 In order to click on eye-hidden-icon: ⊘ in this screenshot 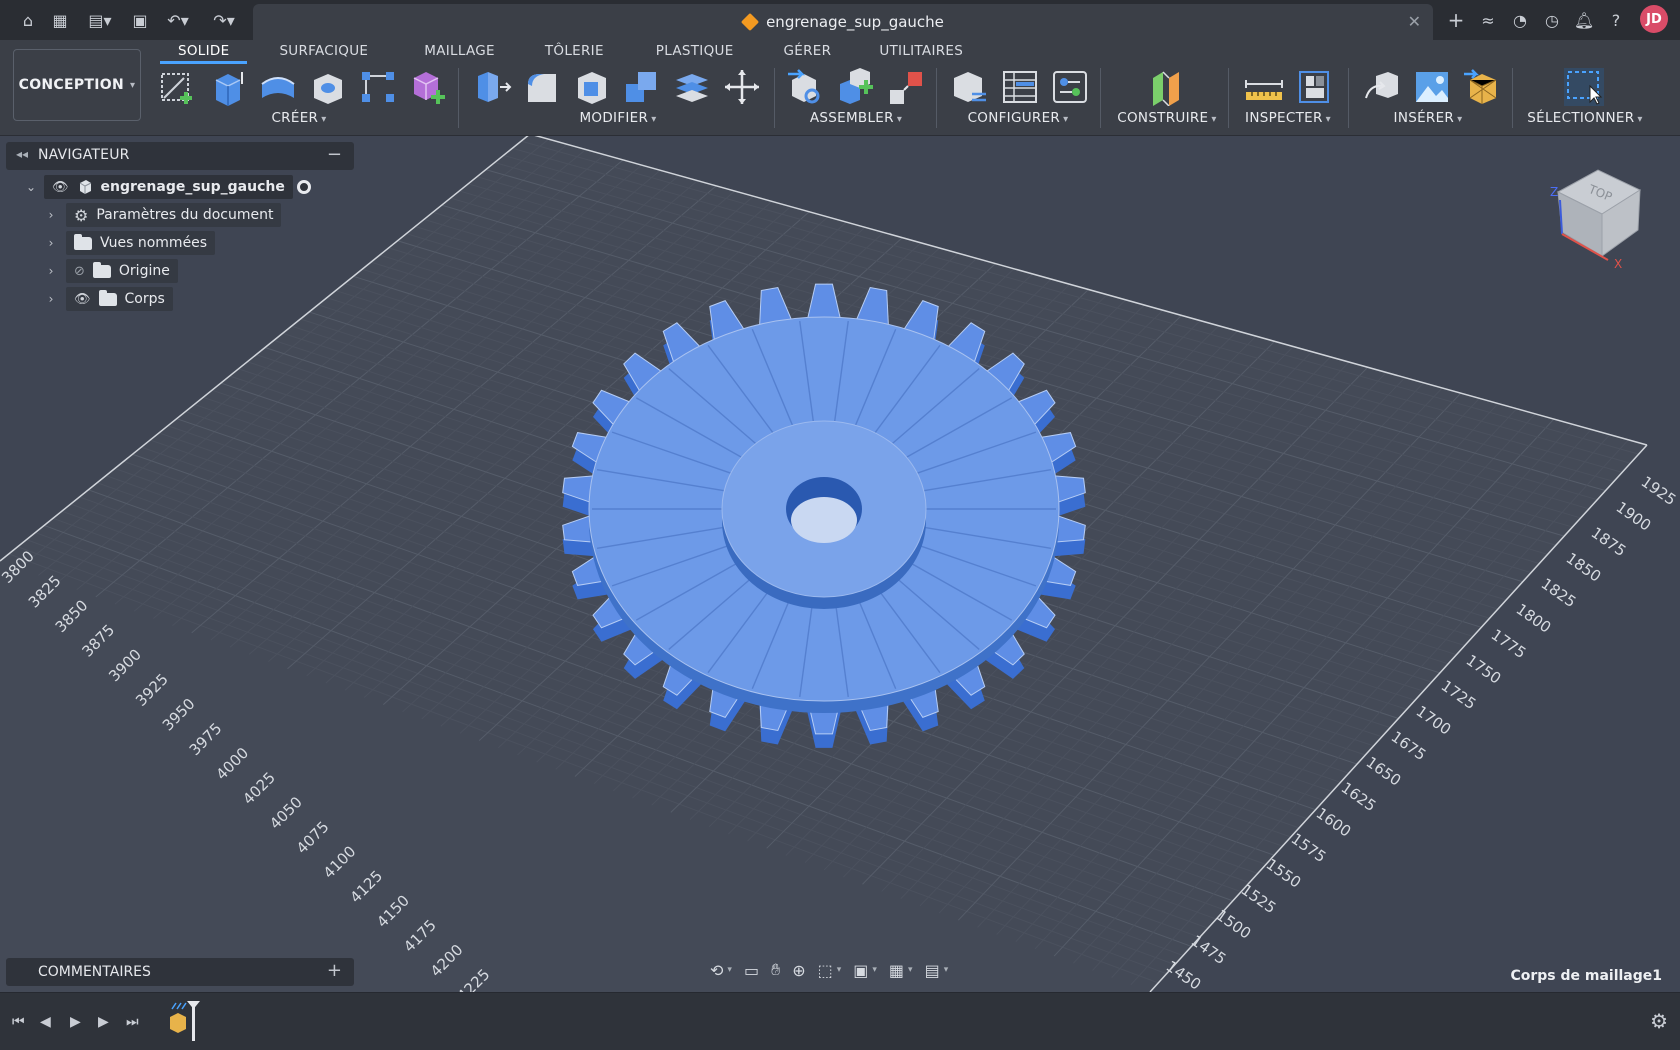, I will do `click(79, 271)`.